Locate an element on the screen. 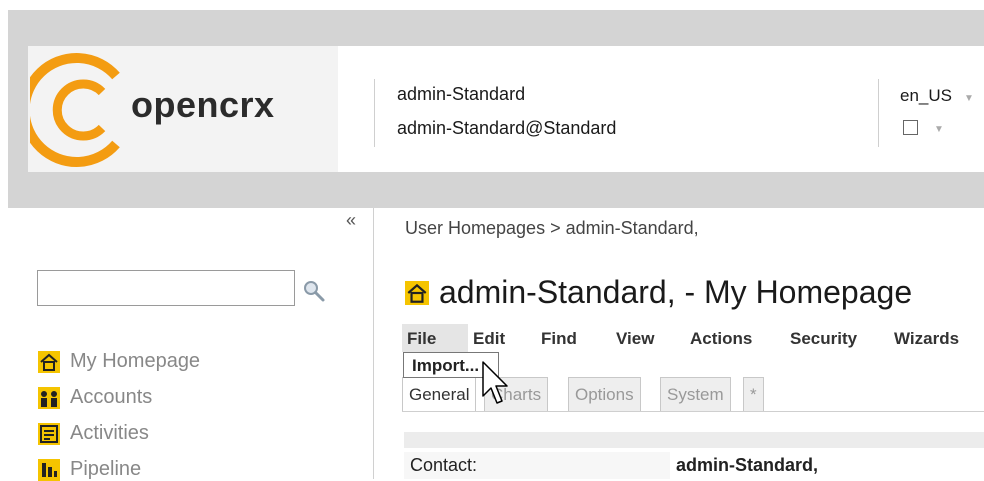 The image size is (984, 481). menu-wizards: Wizards is located at coordinates (926, 339).